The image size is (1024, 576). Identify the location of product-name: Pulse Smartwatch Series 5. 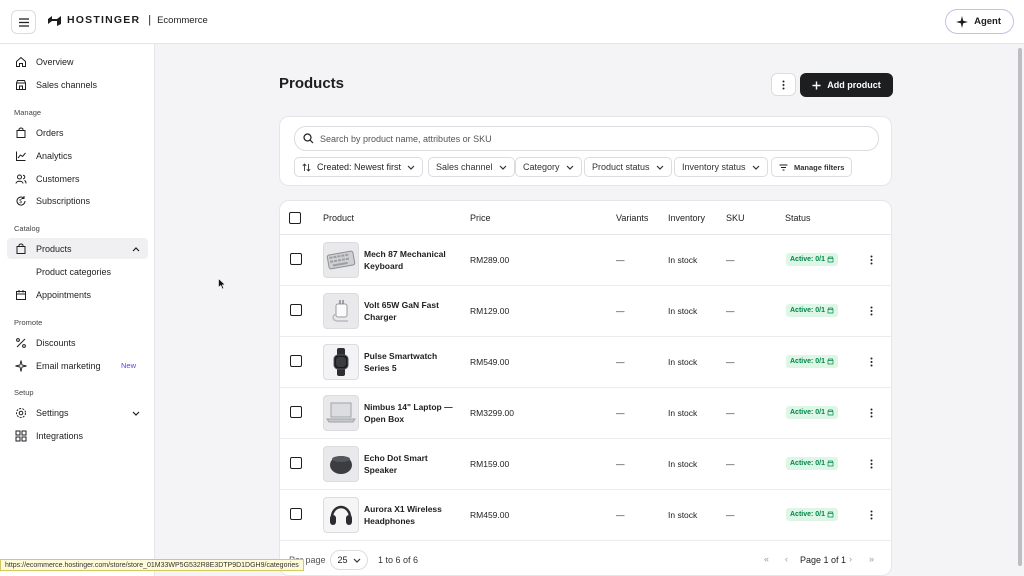
(411, 362).